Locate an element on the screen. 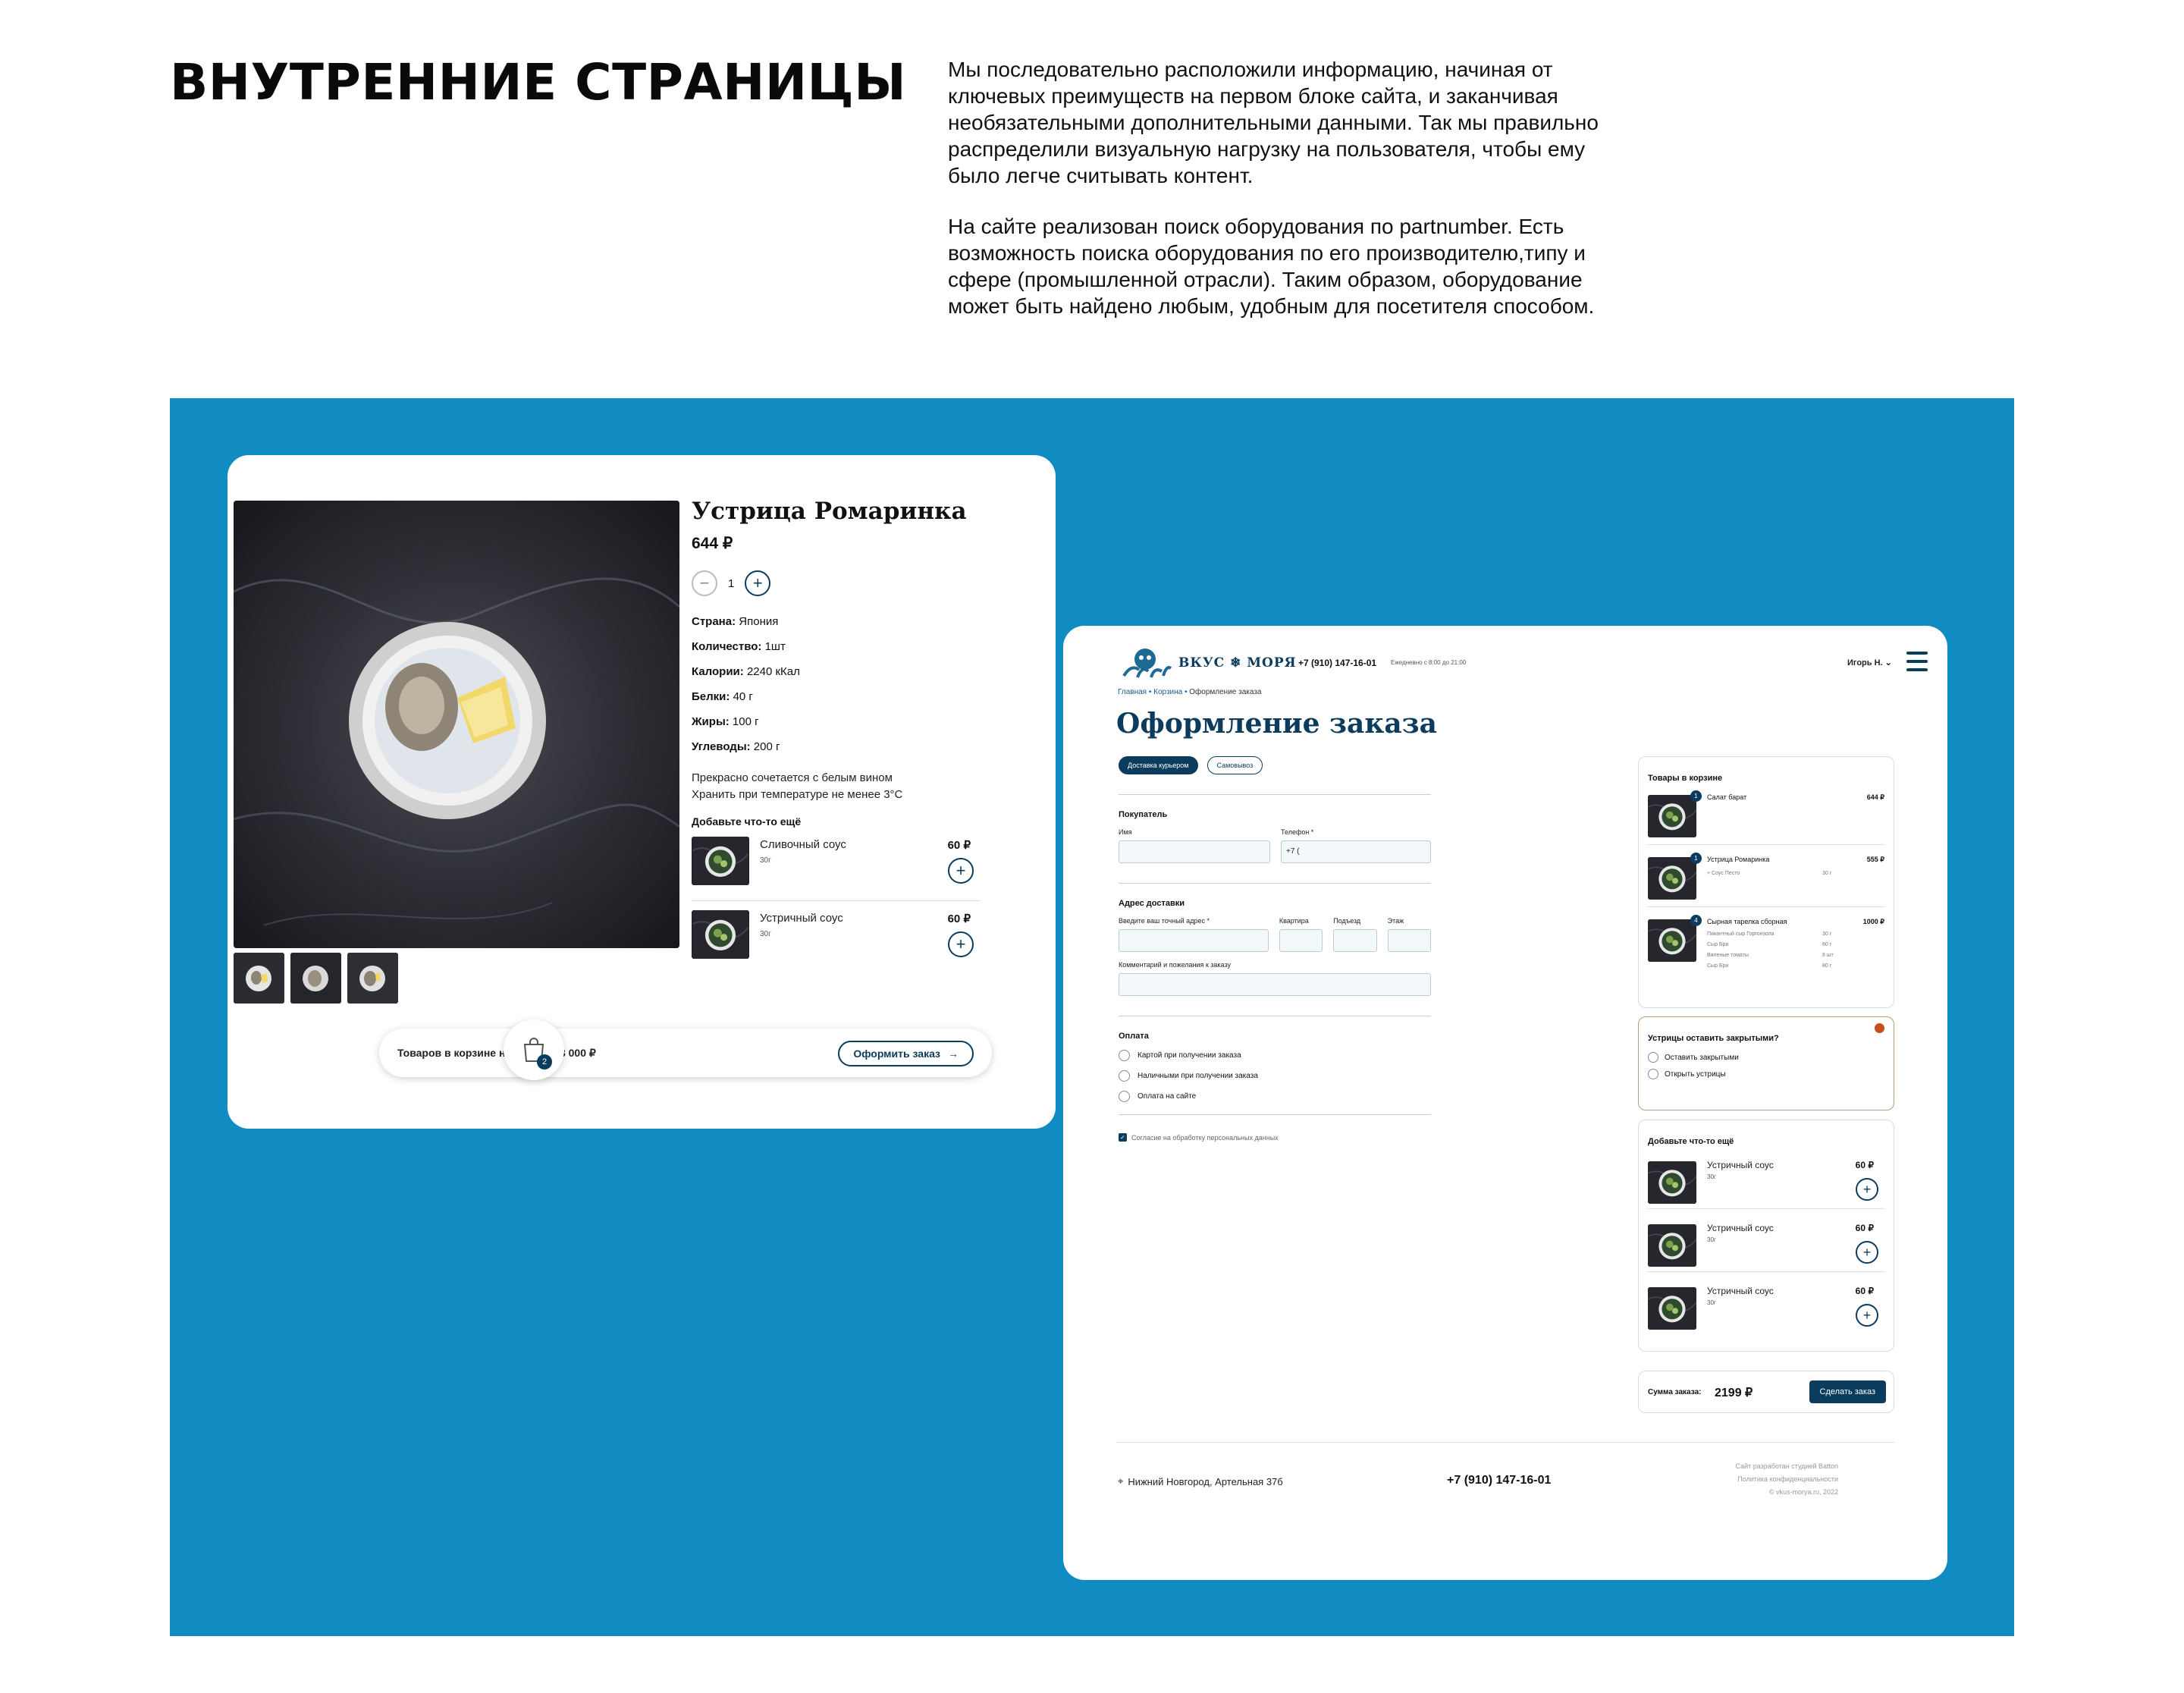  address-section-title: Адрес доставки is located at coordinates (1152, 903).